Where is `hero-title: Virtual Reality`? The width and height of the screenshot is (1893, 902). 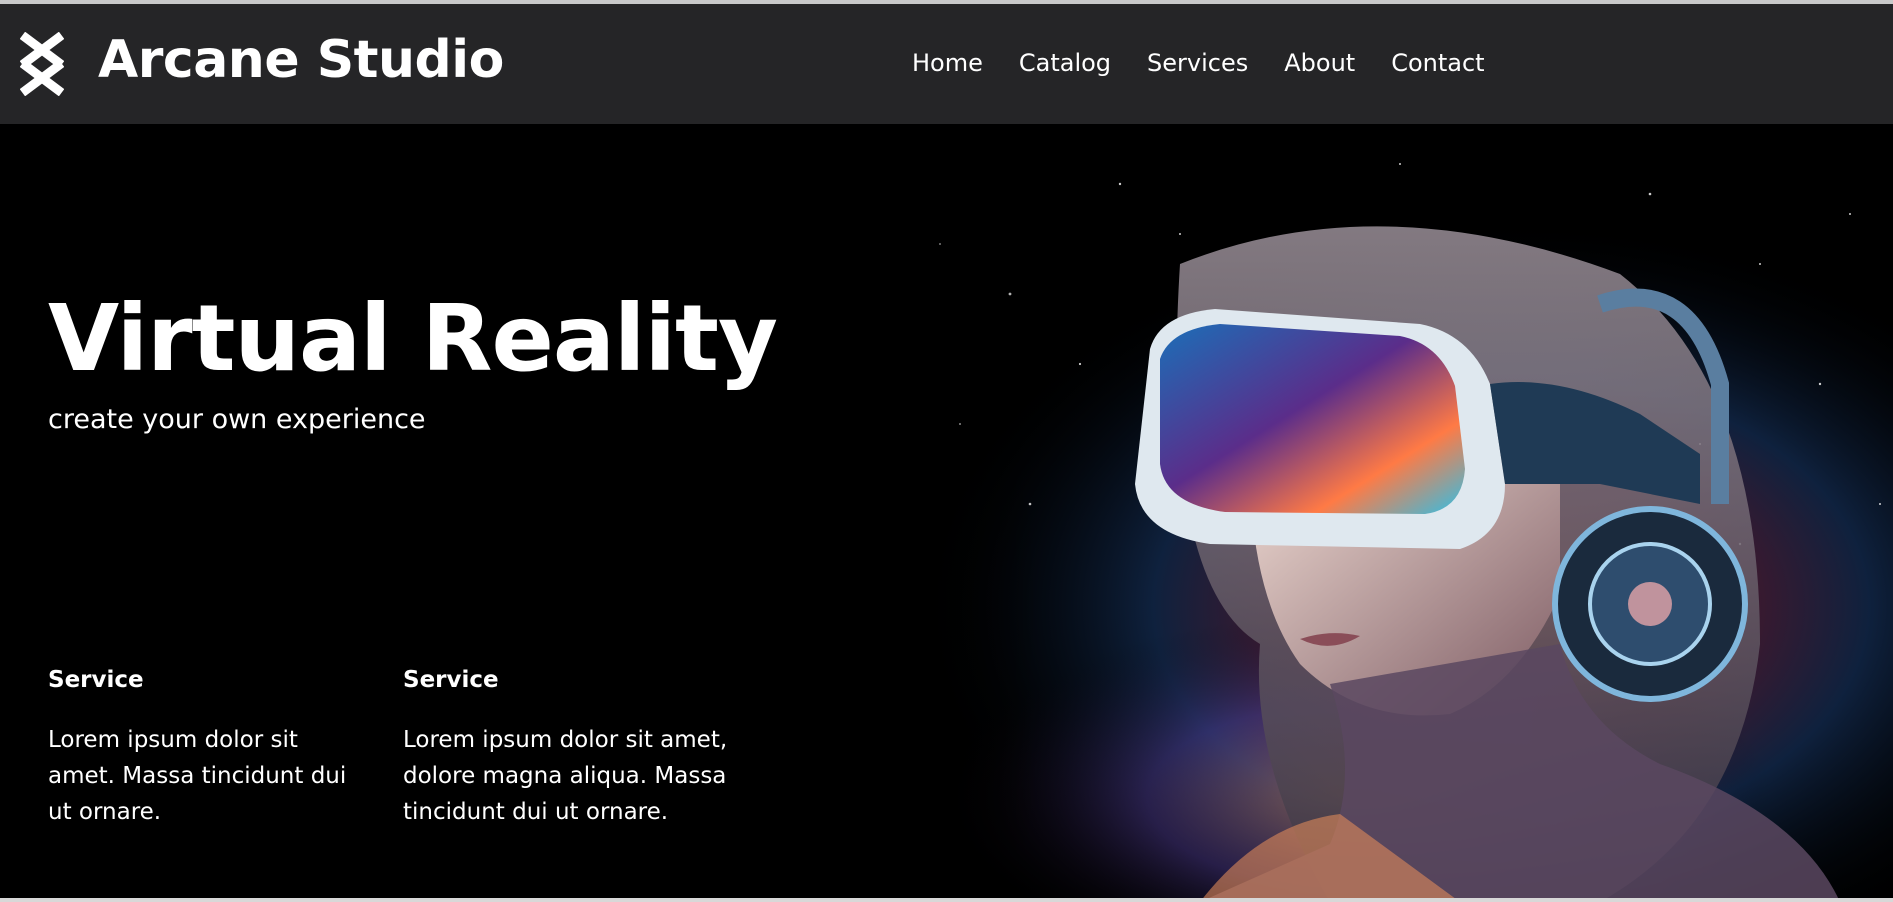
hero-title: Virtual Reality is located at coordinates (413, 338).